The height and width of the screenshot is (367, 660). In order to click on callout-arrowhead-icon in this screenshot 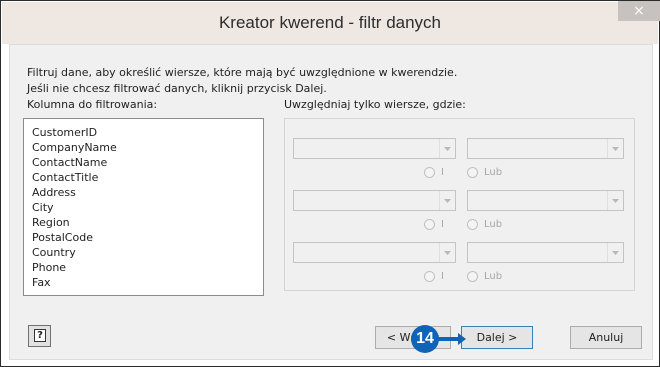, I will do `click(462, 339)`.